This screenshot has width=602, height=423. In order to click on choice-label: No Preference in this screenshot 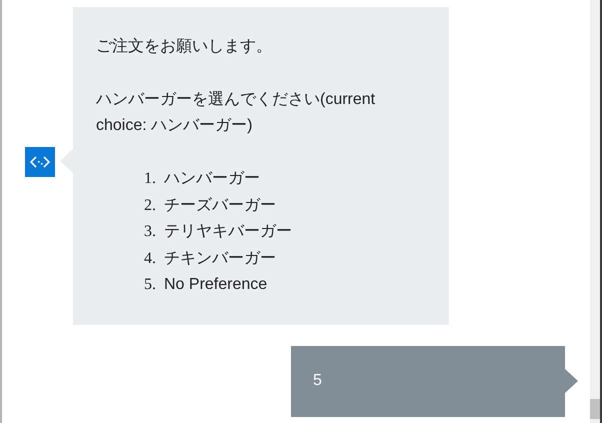, I will do `click(216, 285)`.